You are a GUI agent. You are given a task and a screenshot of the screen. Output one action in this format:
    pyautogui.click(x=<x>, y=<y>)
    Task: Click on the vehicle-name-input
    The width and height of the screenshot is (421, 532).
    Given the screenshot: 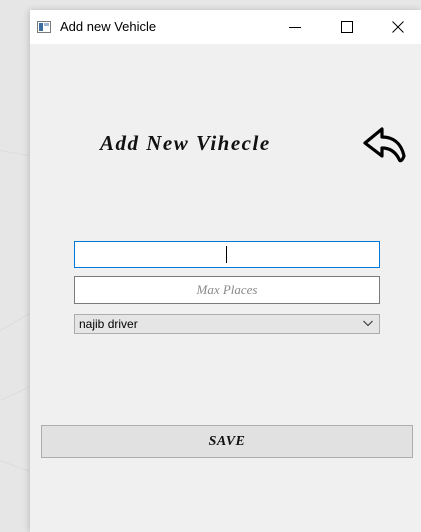 What is the action you would take?
    pyautogui.click(x=227, y=254)
    